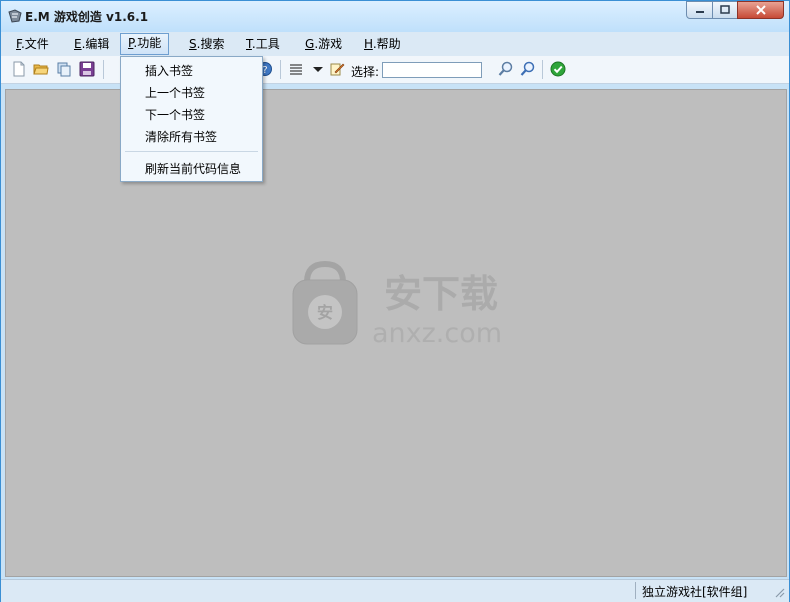 Image resolution: width=790 pixels, height=602 pixels. I want to click on menu-bar: F.文件 E.编辑 P.功能 S.搜索 T.工具 G.游戏 H.帮助, so click(395, 44).